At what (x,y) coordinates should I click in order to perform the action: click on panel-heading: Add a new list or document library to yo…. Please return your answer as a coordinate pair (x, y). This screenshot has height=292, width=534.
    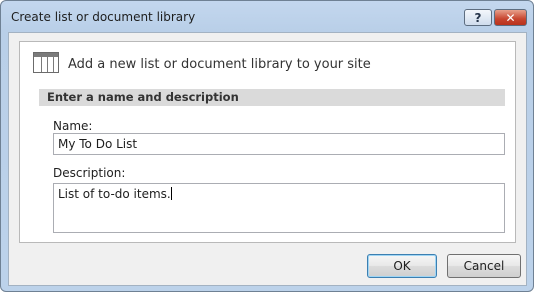
    Looking at the image, I should click on (219, 64).